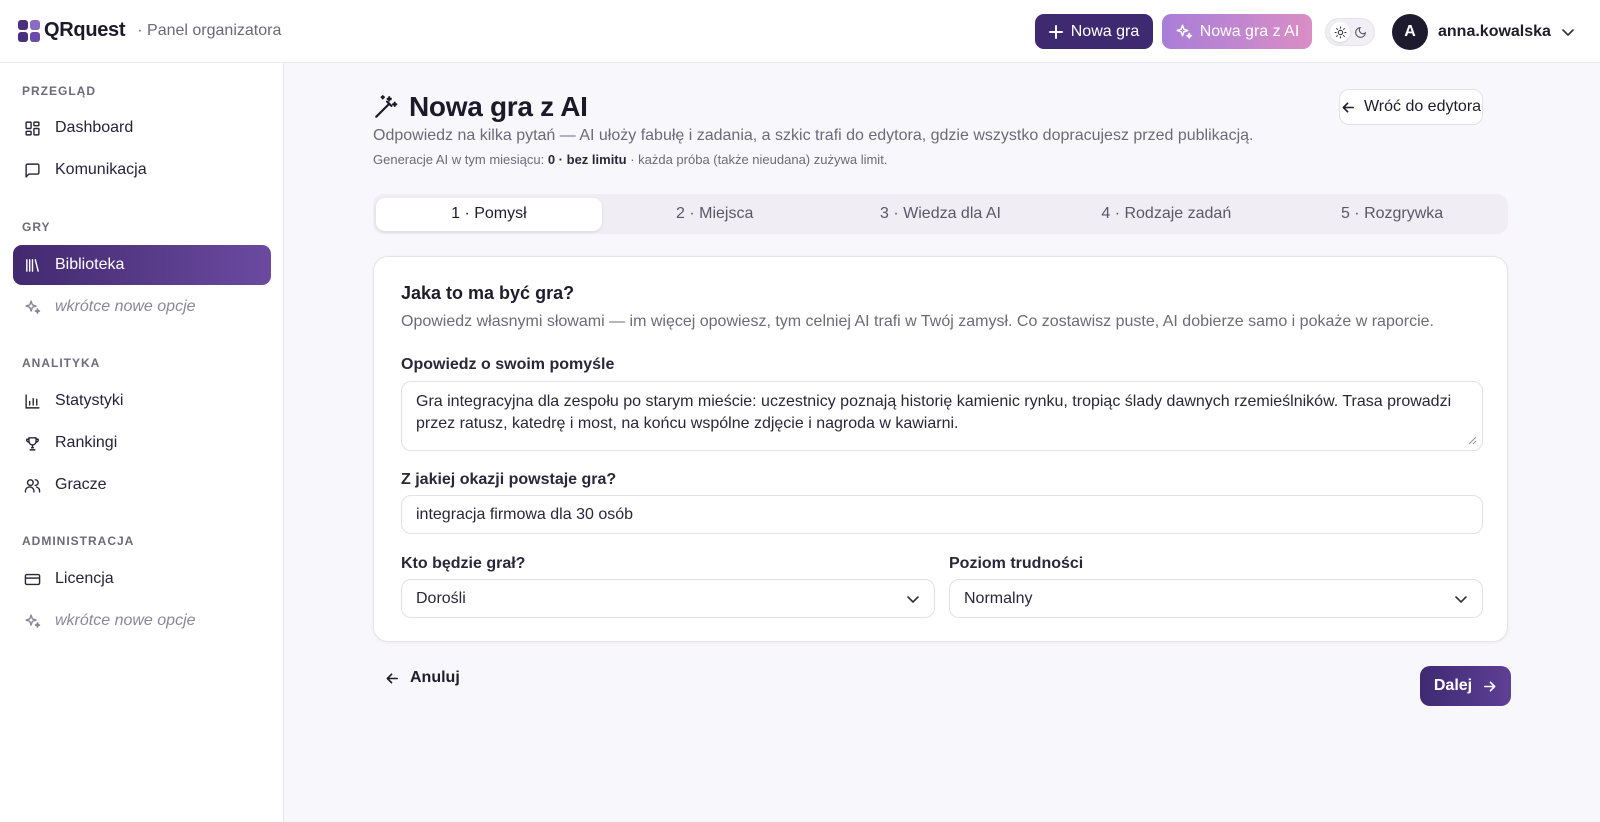 The image size is (1600, 822). I want to click on bar-chart-icon, so click(32, 401).